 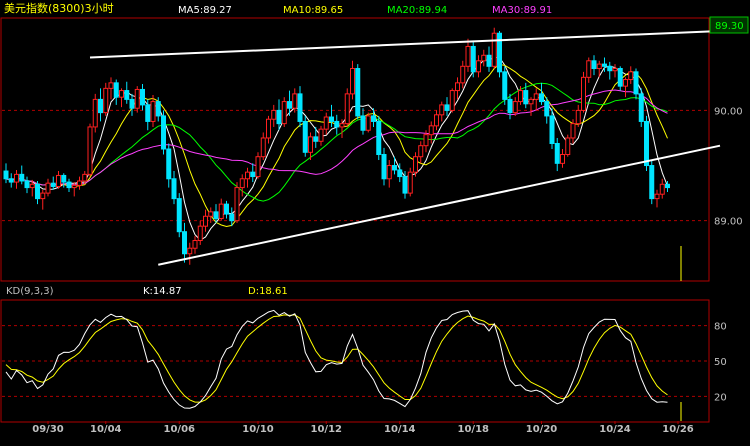 I want to click on d-value-label: D:18.61, so click(x=268, y=291).